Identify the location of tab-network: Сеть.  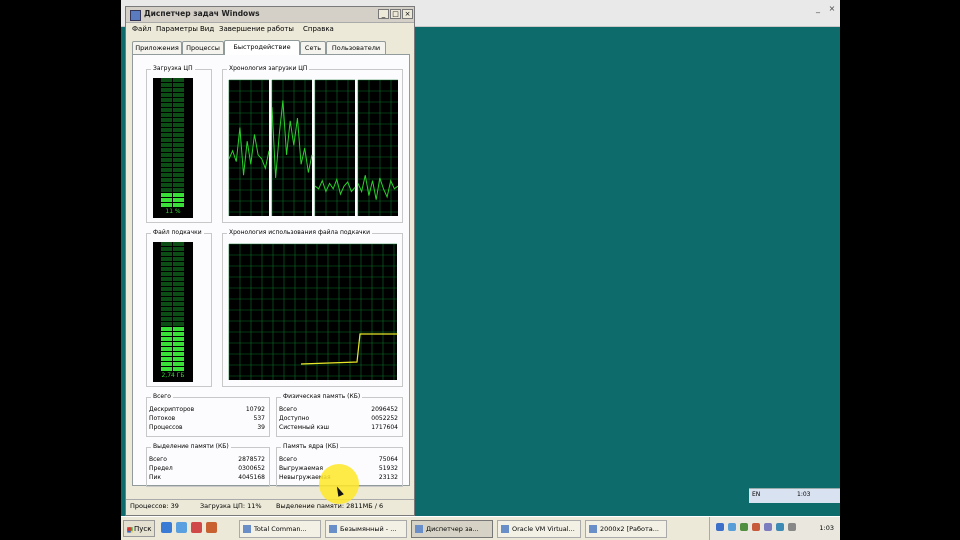
(313, 47).